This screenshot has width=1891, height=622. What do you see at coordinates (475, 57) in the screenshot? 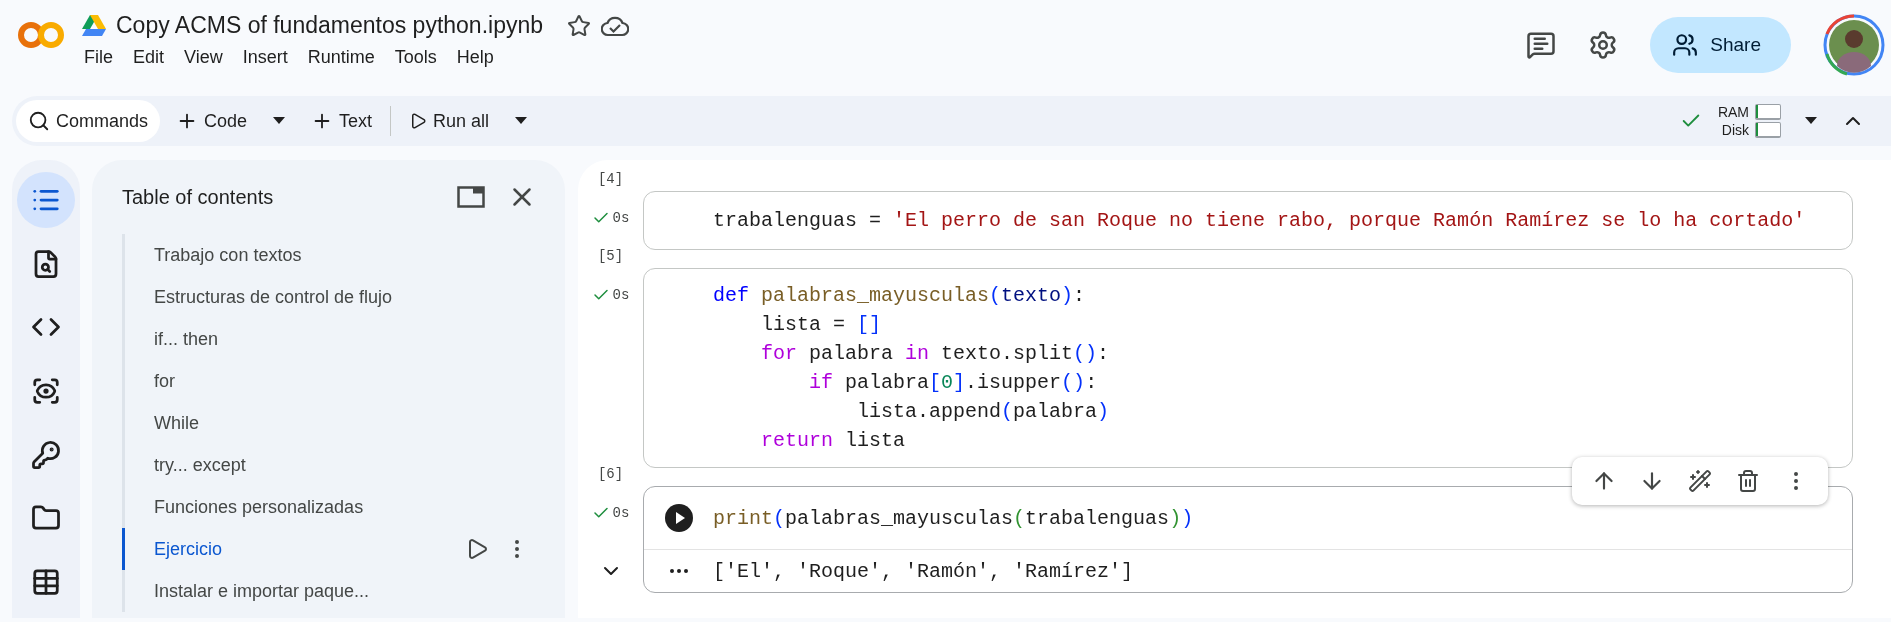
I see `menu-item: Help` at bounding box center [475, 57].